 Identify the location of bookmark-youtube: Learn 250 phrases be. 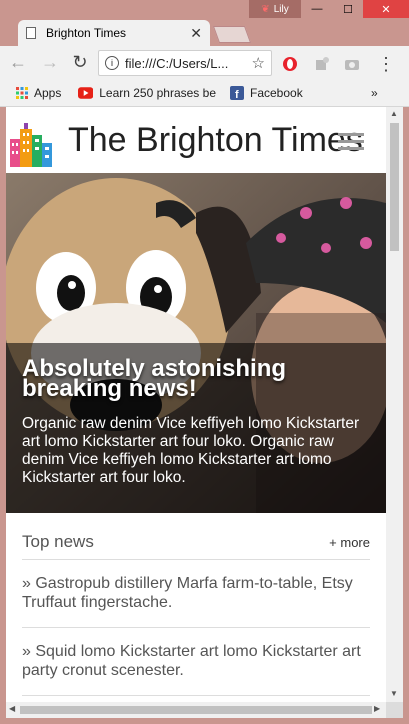
(147, 93).